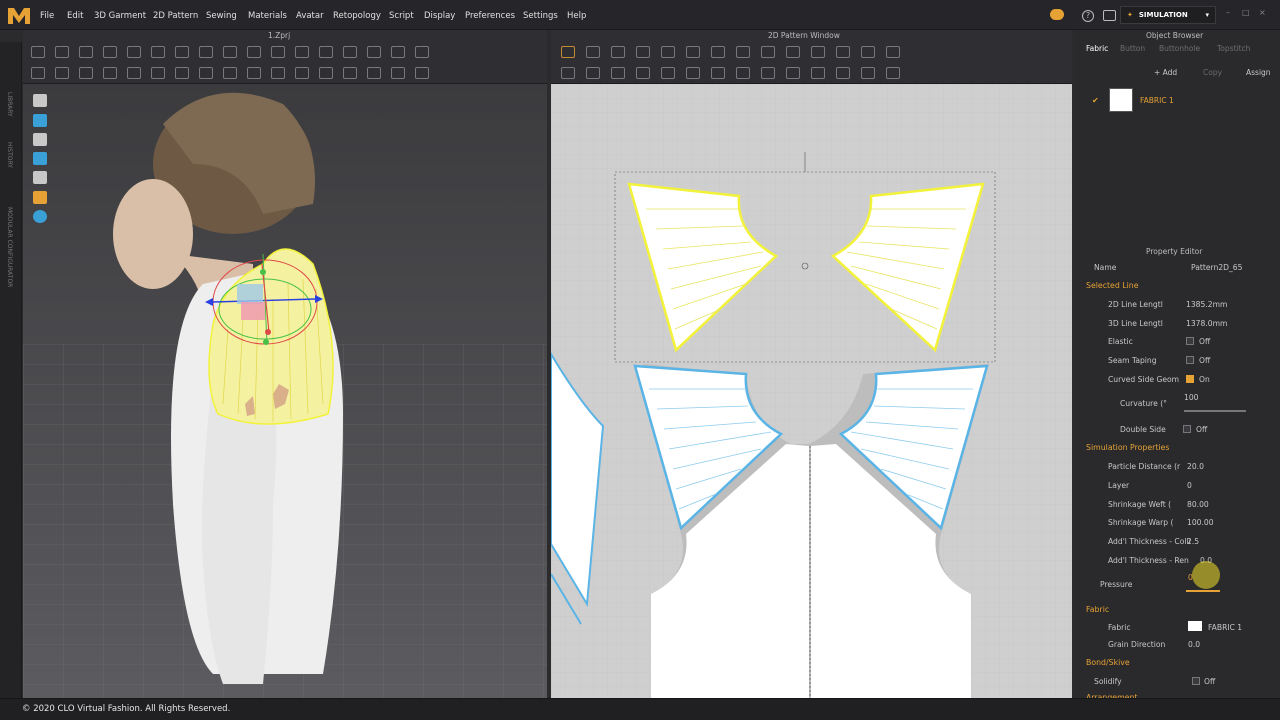  Describe the element at coordinates (1165, 72) in the screenshot. I see `add-button: + Add` at that location.